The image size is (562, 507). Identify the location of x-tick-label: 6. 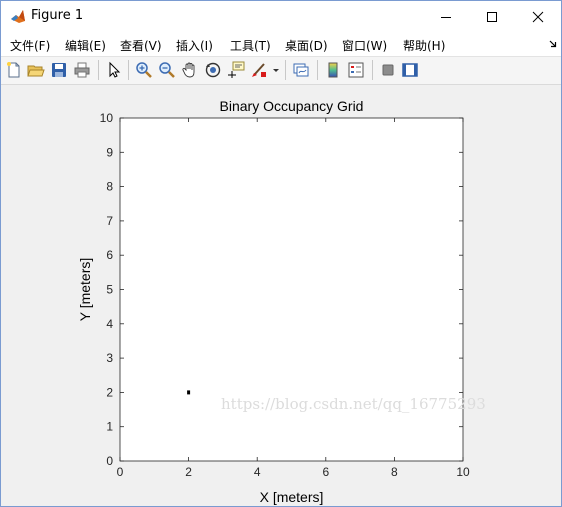
(325, 472).